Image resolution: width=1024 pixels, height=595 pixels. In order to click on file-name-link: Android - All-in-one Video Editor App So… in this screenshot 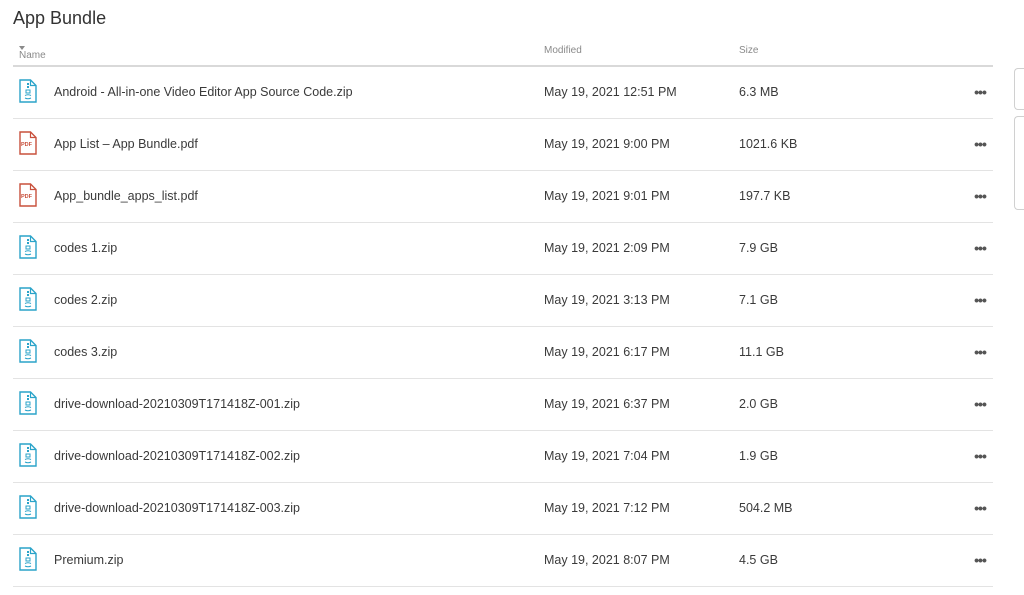, I will do `click(203, 92)`.